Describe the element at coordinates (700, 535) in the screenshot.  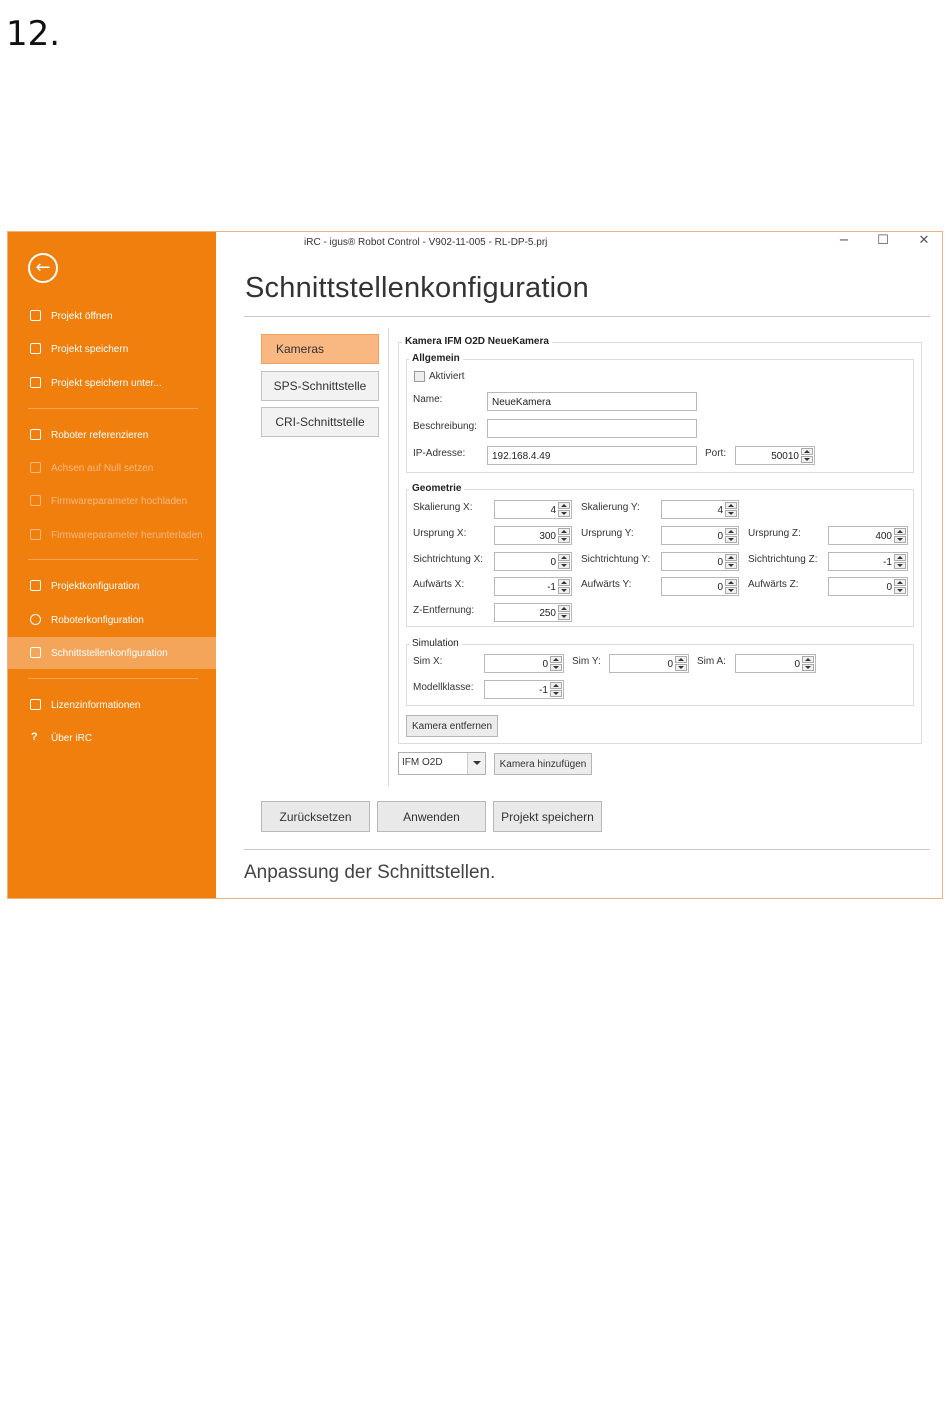
I see `ursprung-y-stepper: 0` at that location.